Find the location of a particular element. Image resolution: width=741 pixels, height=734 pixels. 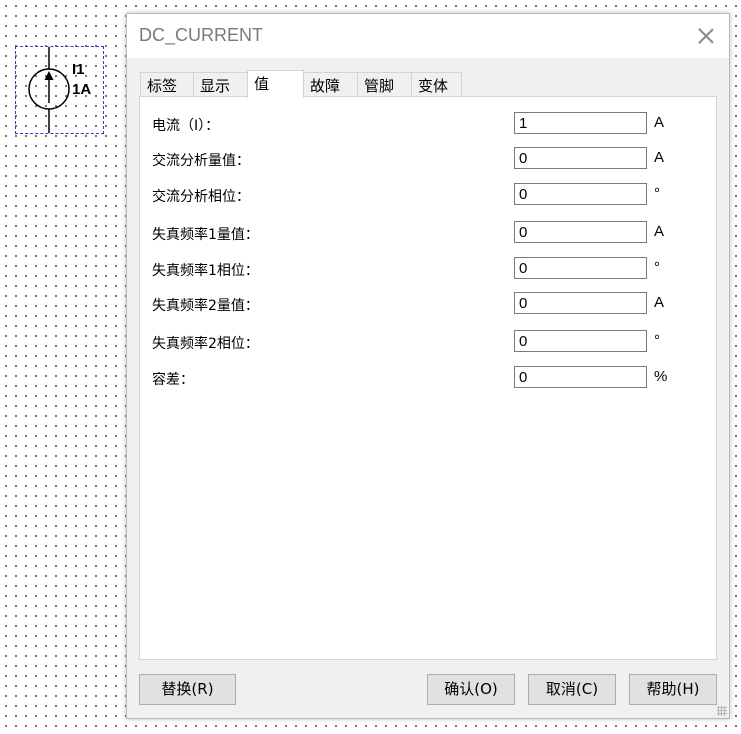

tab-display: 显示 is located at coordinates (220, 84).